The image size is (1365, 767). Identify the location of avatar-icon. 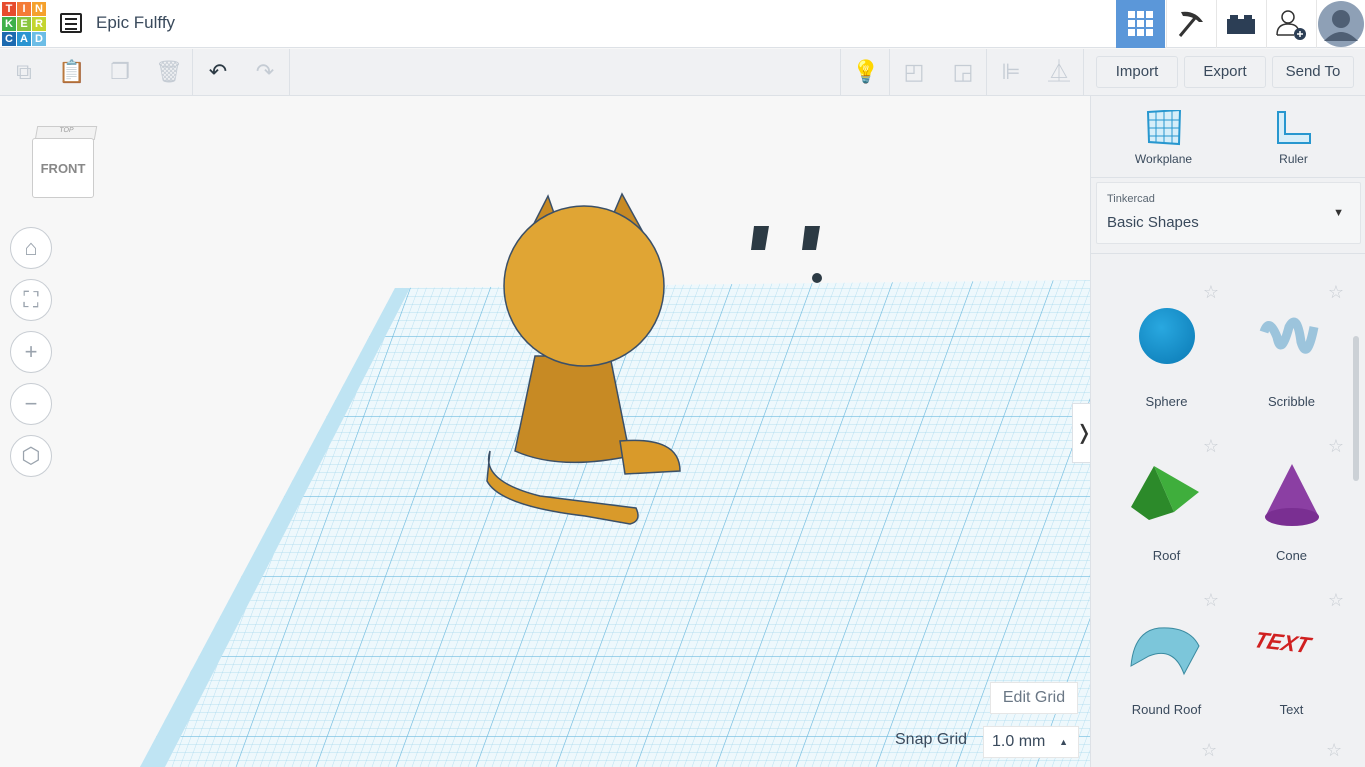
(1341, 24).